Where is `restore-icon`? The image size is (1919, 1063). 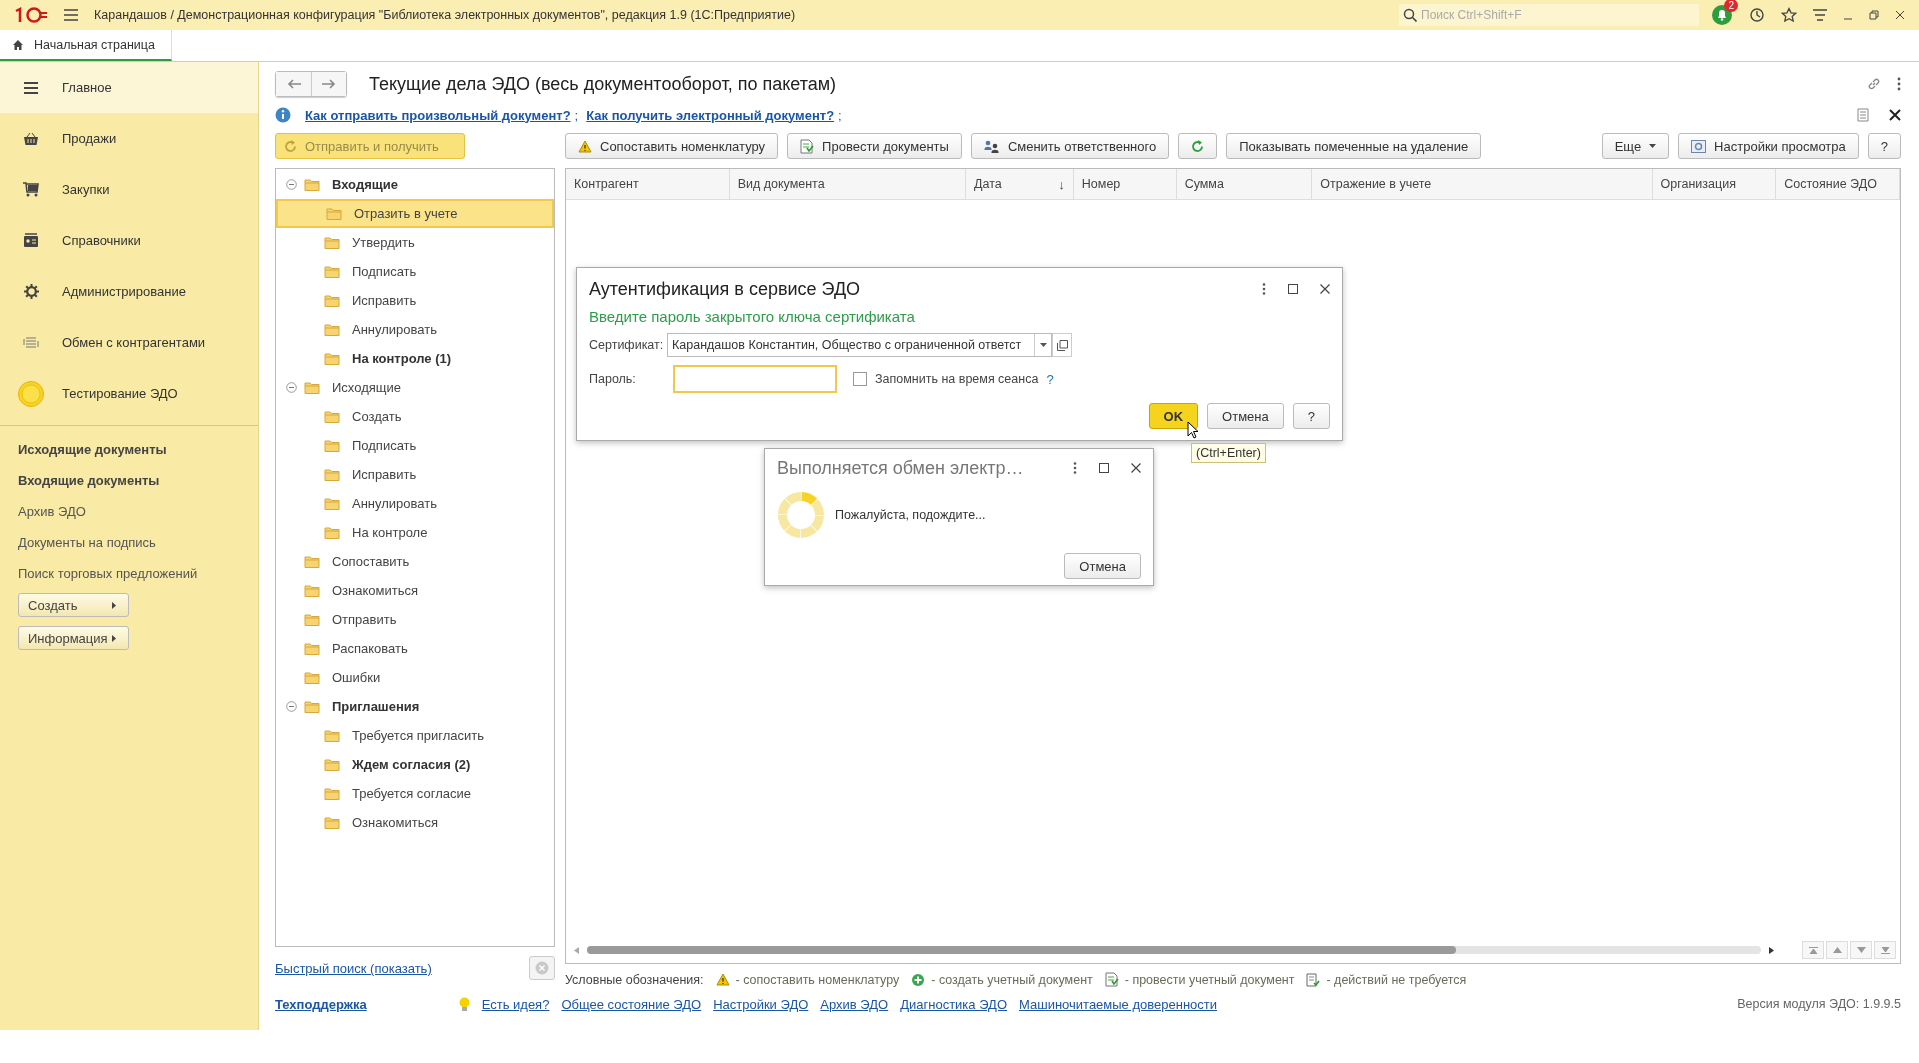
restore-icon is located at coordinates (1874, 15).